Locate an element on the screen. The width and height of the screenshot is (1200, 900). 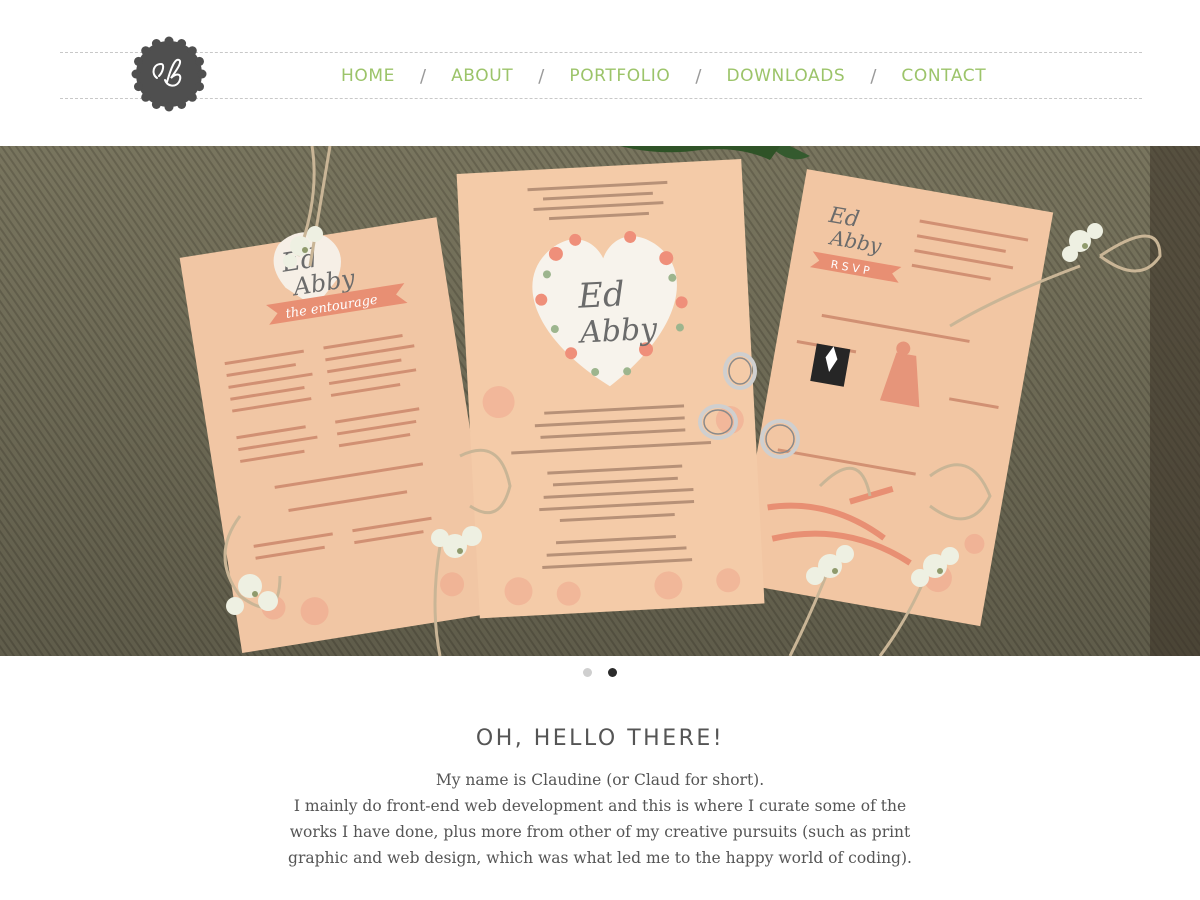
intro-heading: OH, HELLO THERE! is located at coordinates (600, 738).